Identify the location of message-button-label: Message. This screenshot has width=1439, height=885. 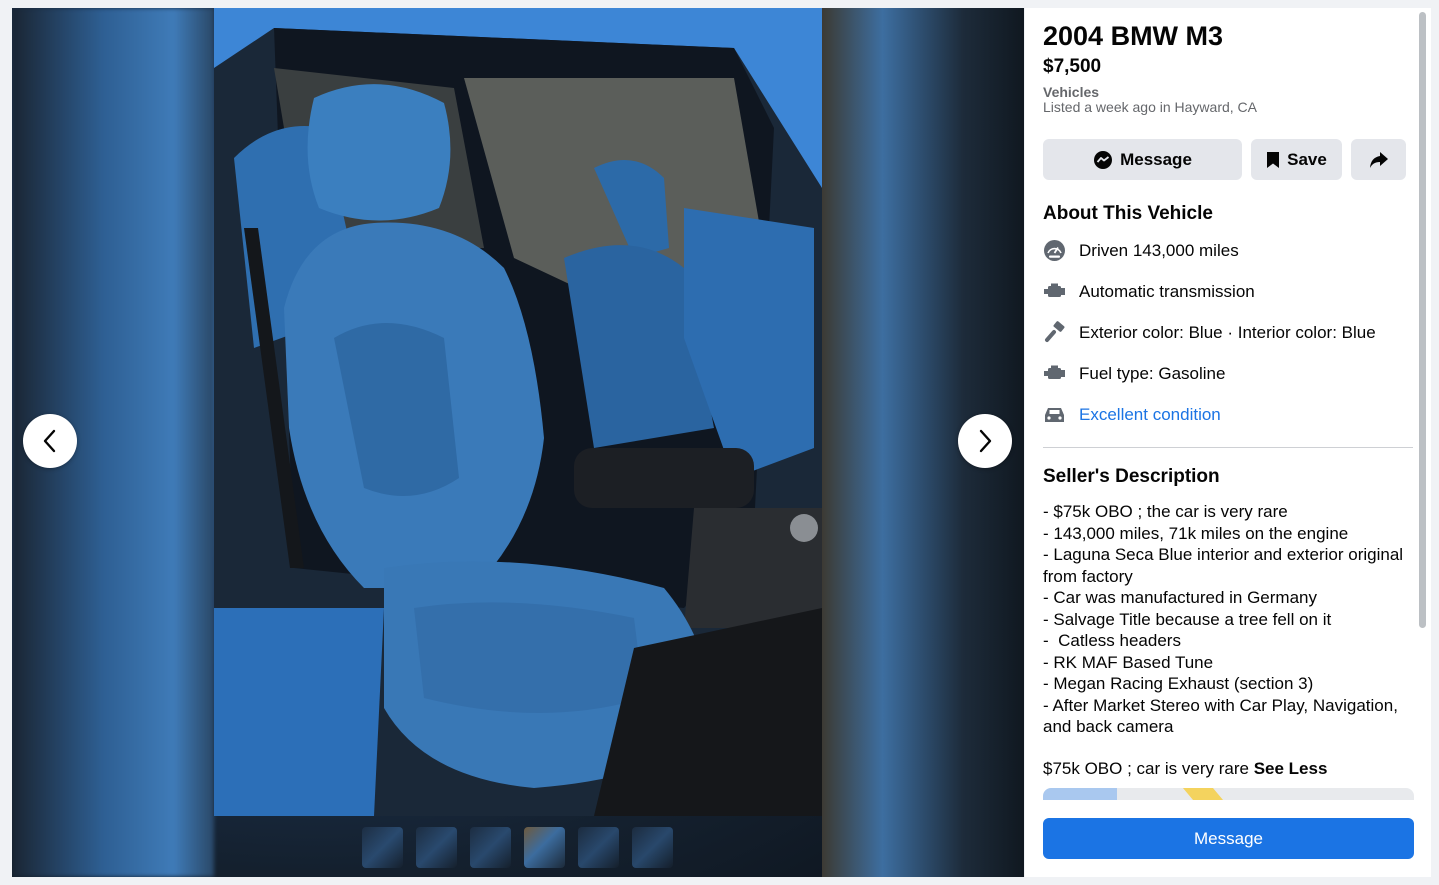
(1156, 159).